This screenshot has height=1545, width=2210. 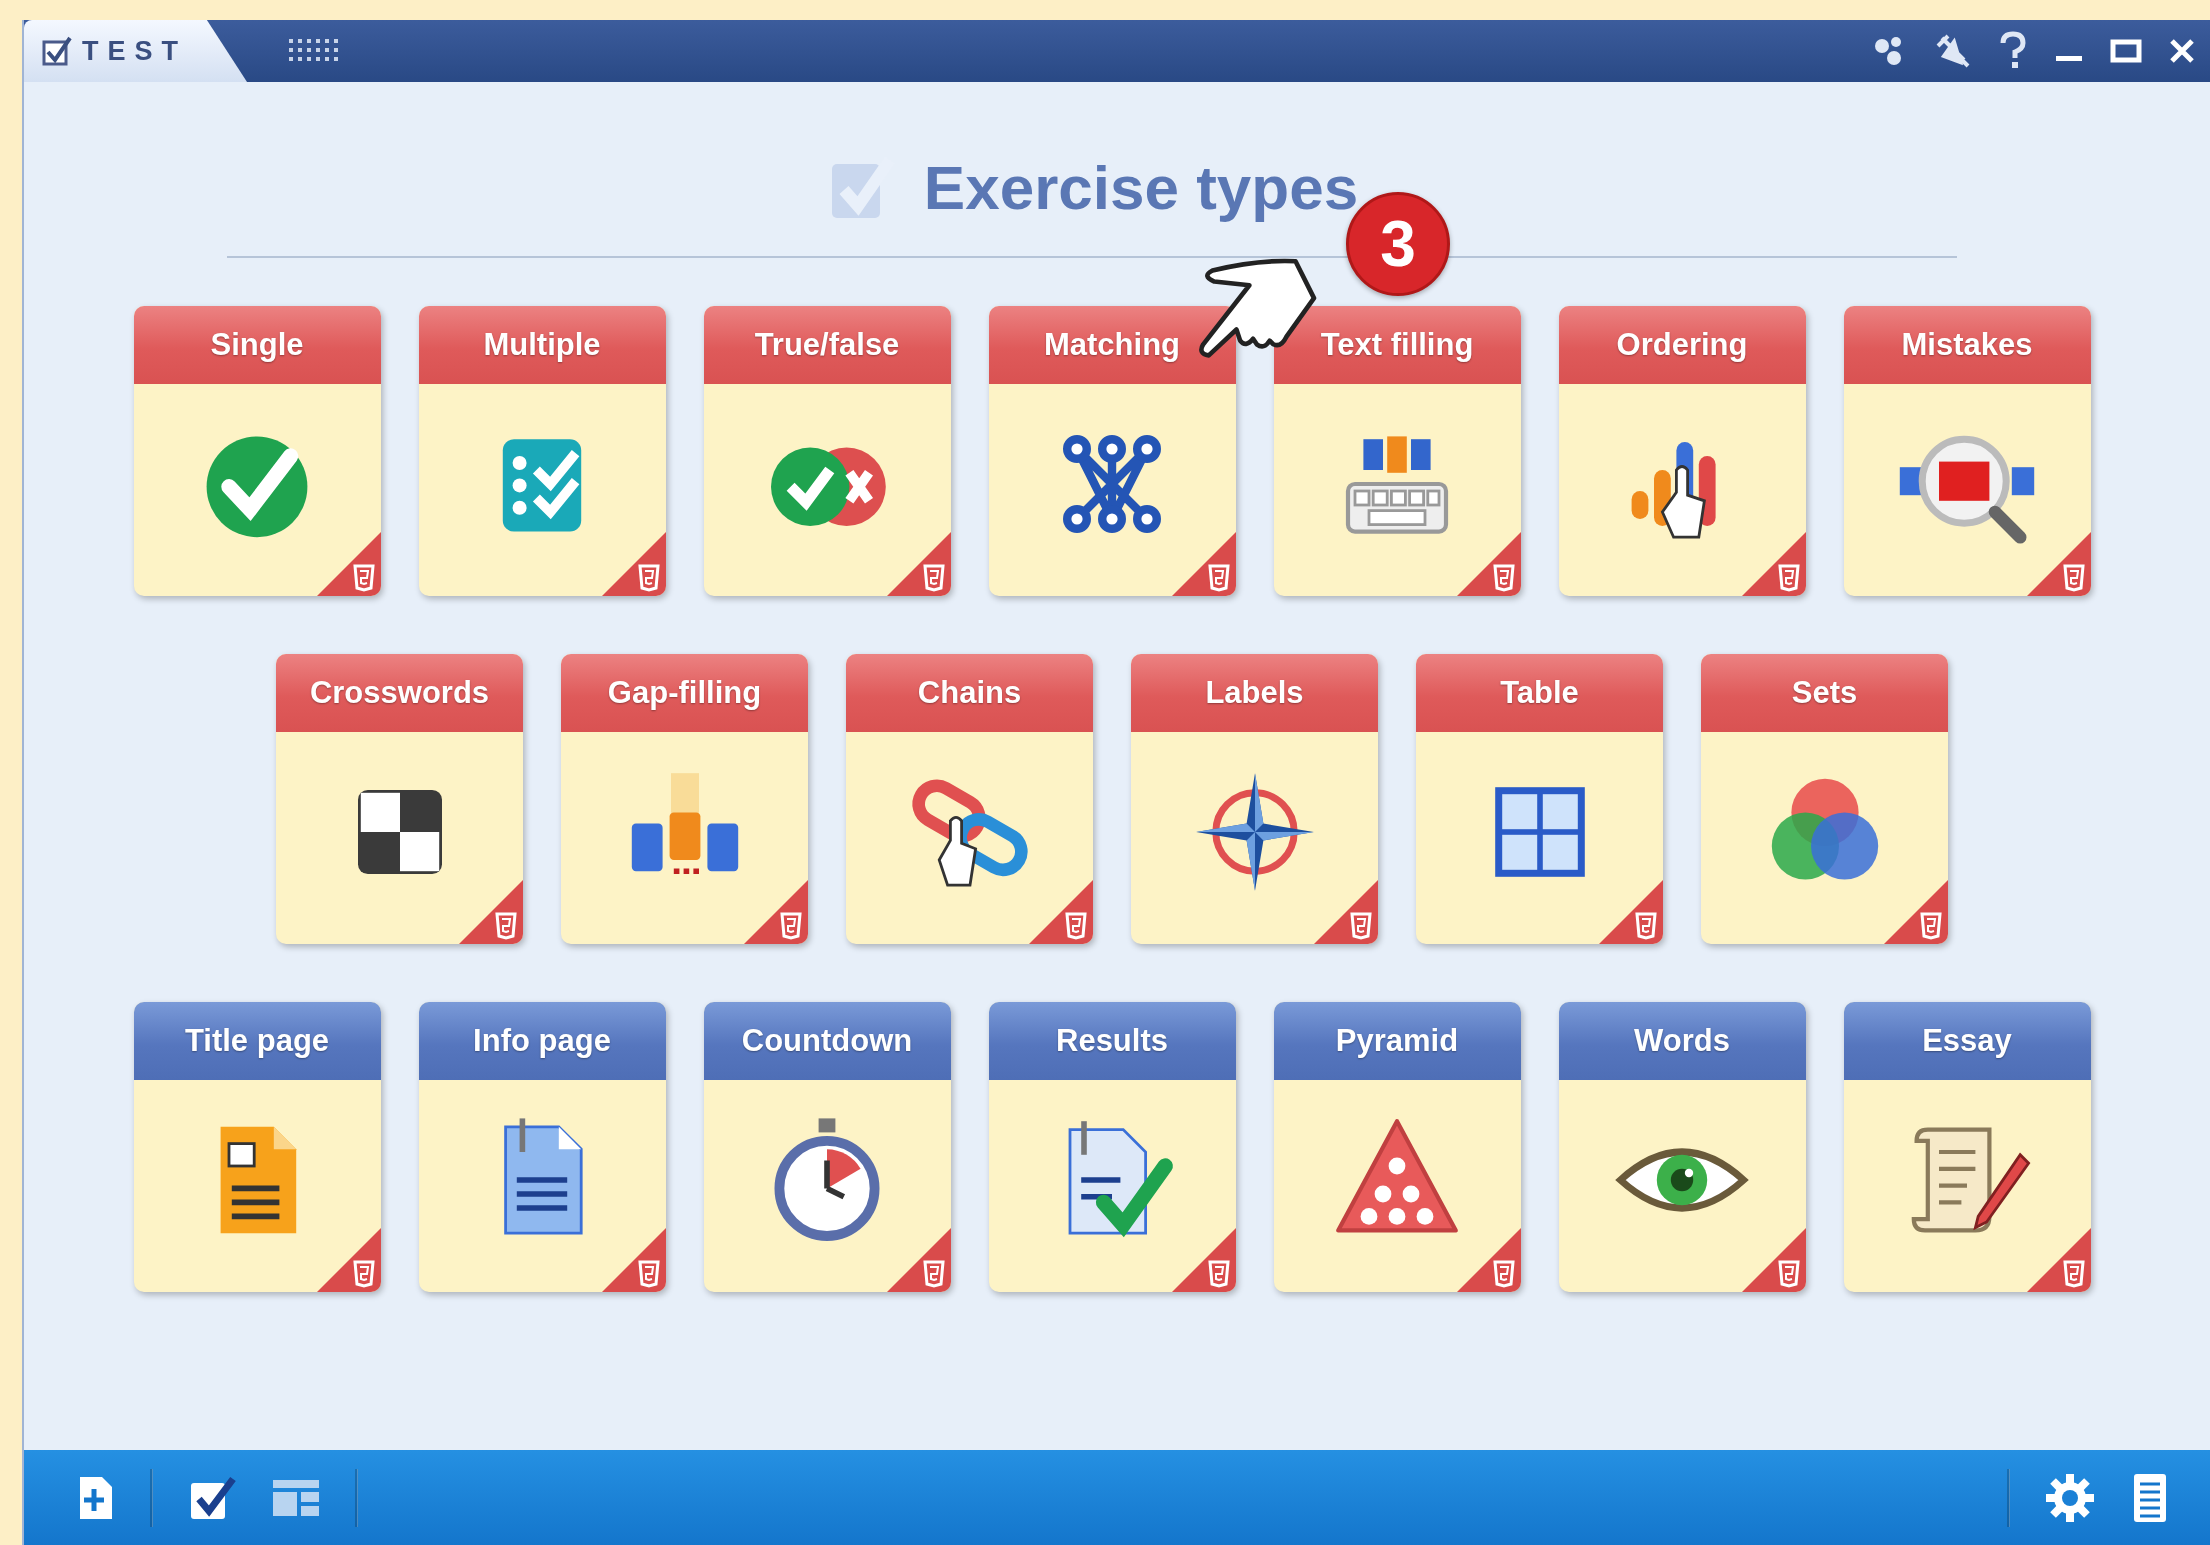 I want to click on exercise-type-card: Info page, so click(x=542, y=1147).